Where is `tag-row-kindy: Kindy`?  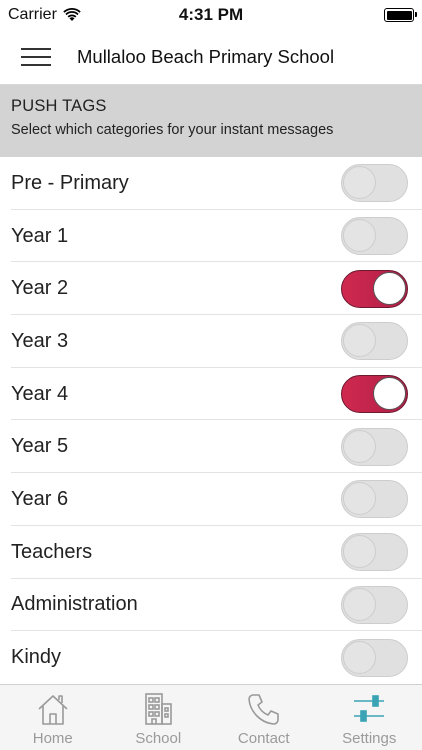 tag-row-kindy: Kindy is located at coordinates (211, 657).